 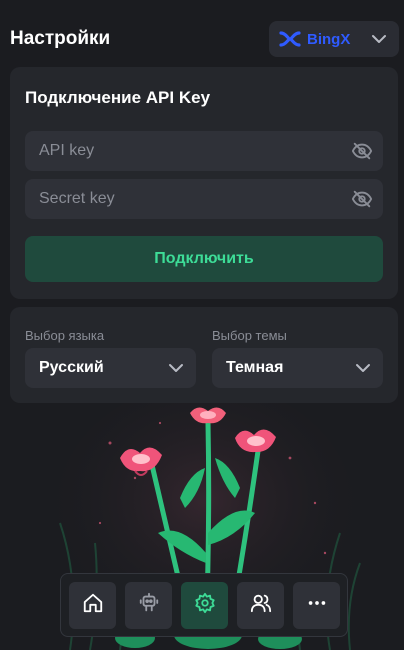 I want to click on api-key-input, so click(x=204, y=151).